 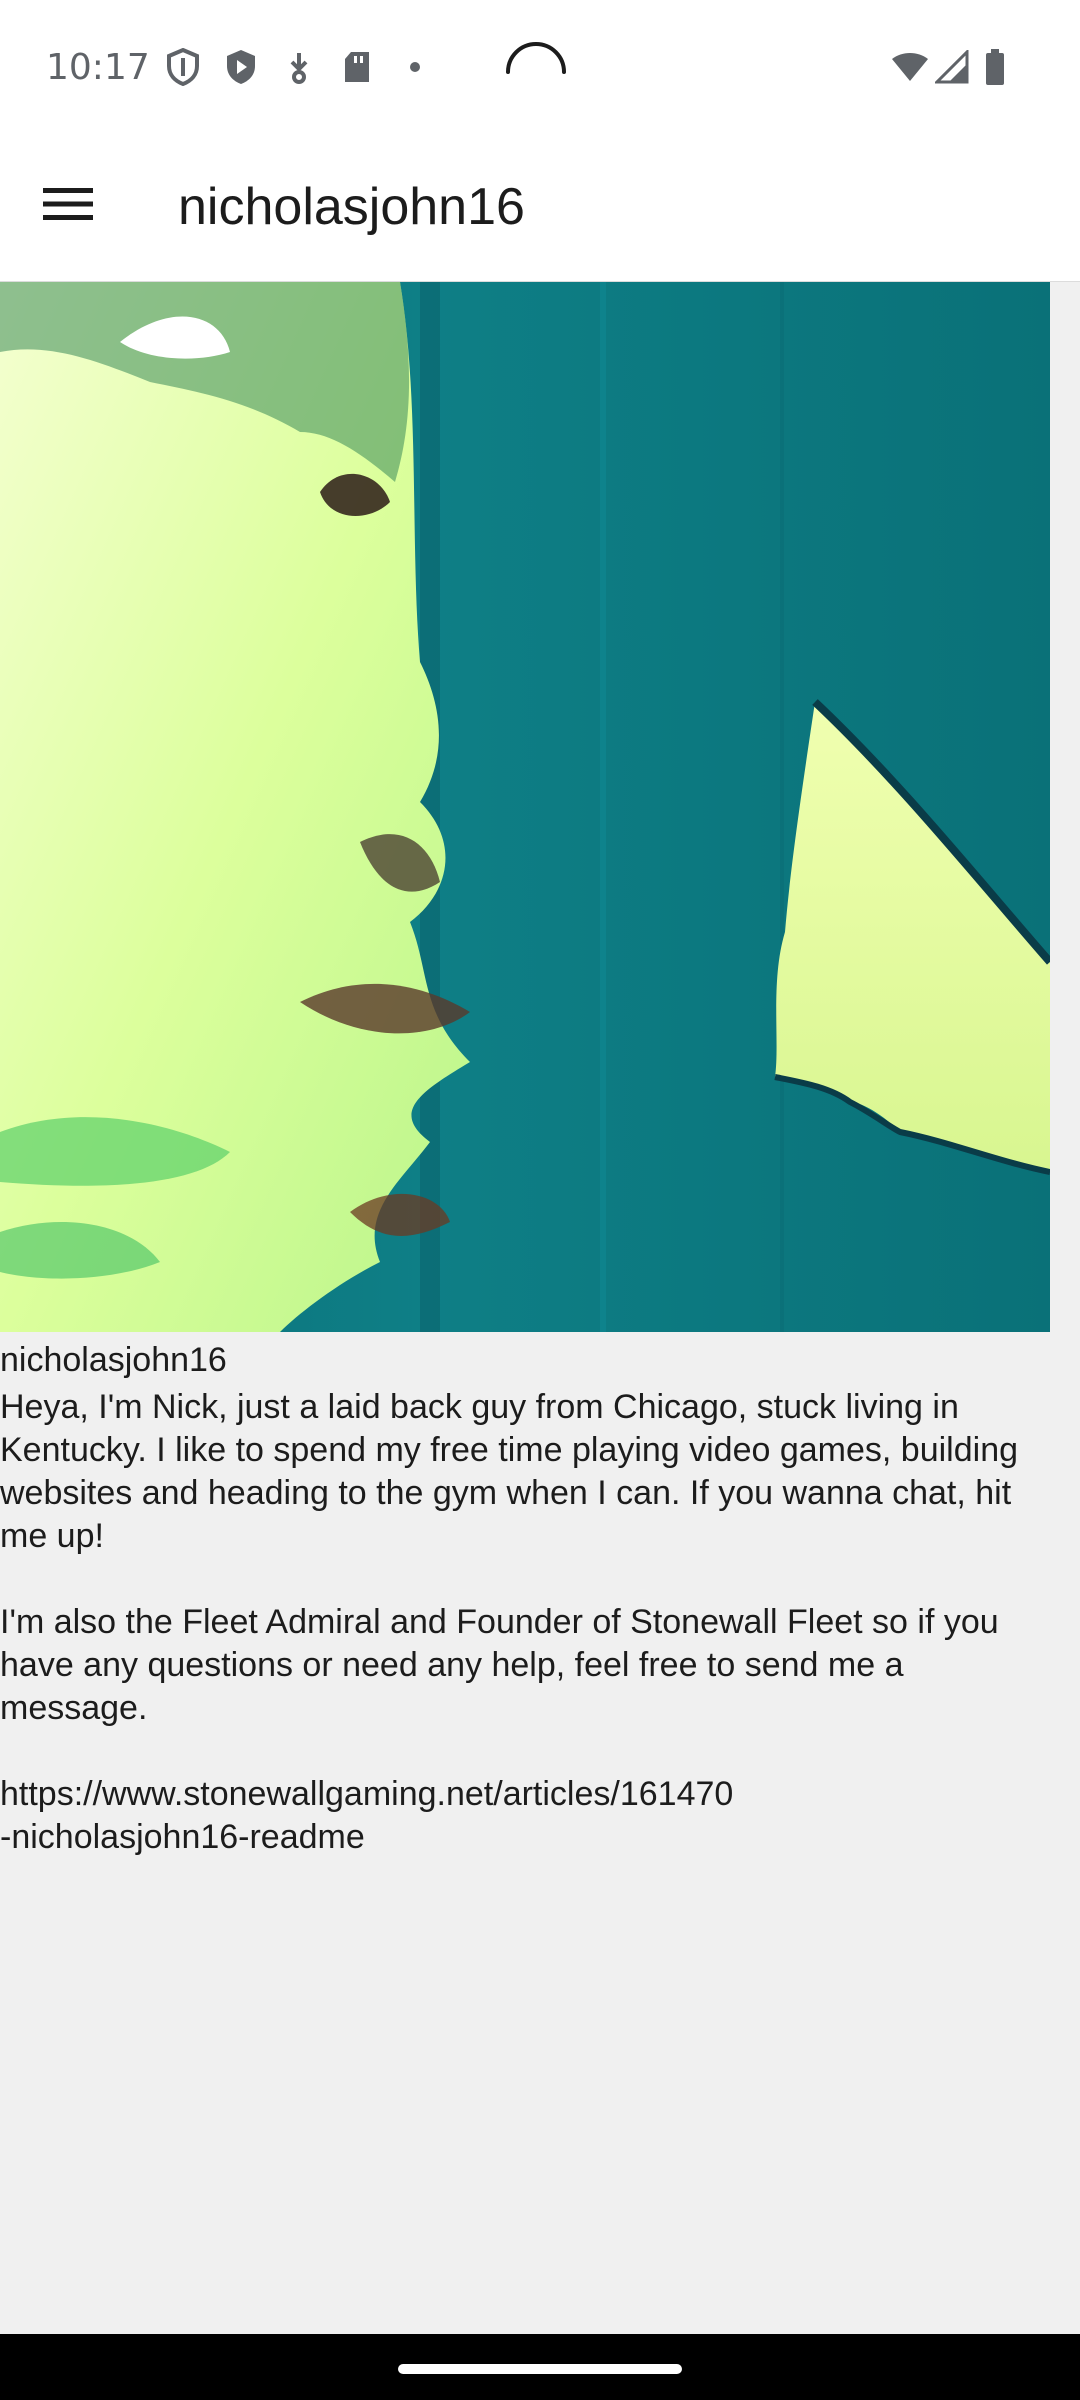 I want to click on app-bar: nicholasjohn16, so click(x=540, y=209).